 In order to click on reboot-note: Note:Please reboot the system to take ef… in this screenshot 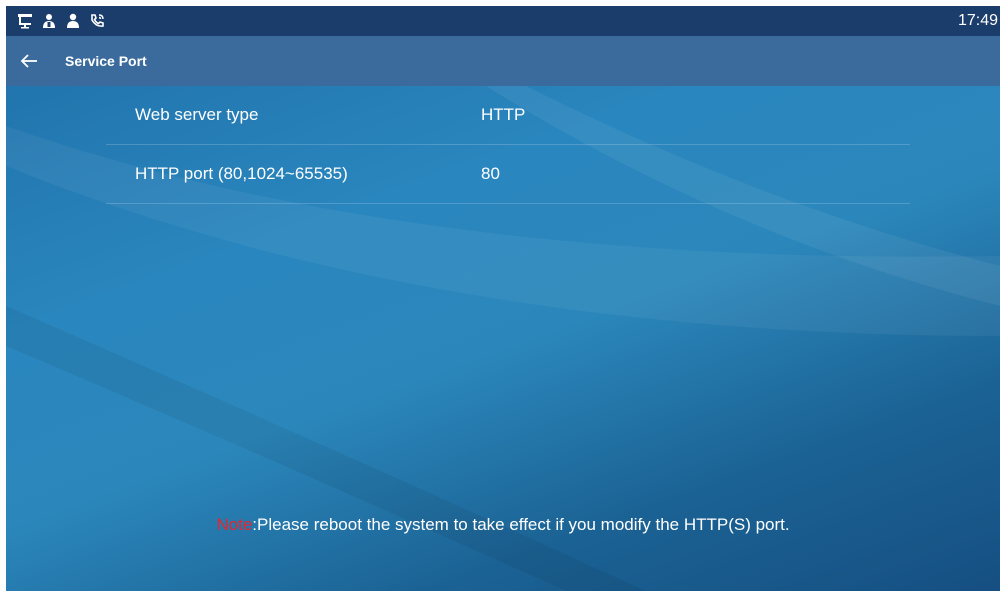, I will do `click(503, 525)`.